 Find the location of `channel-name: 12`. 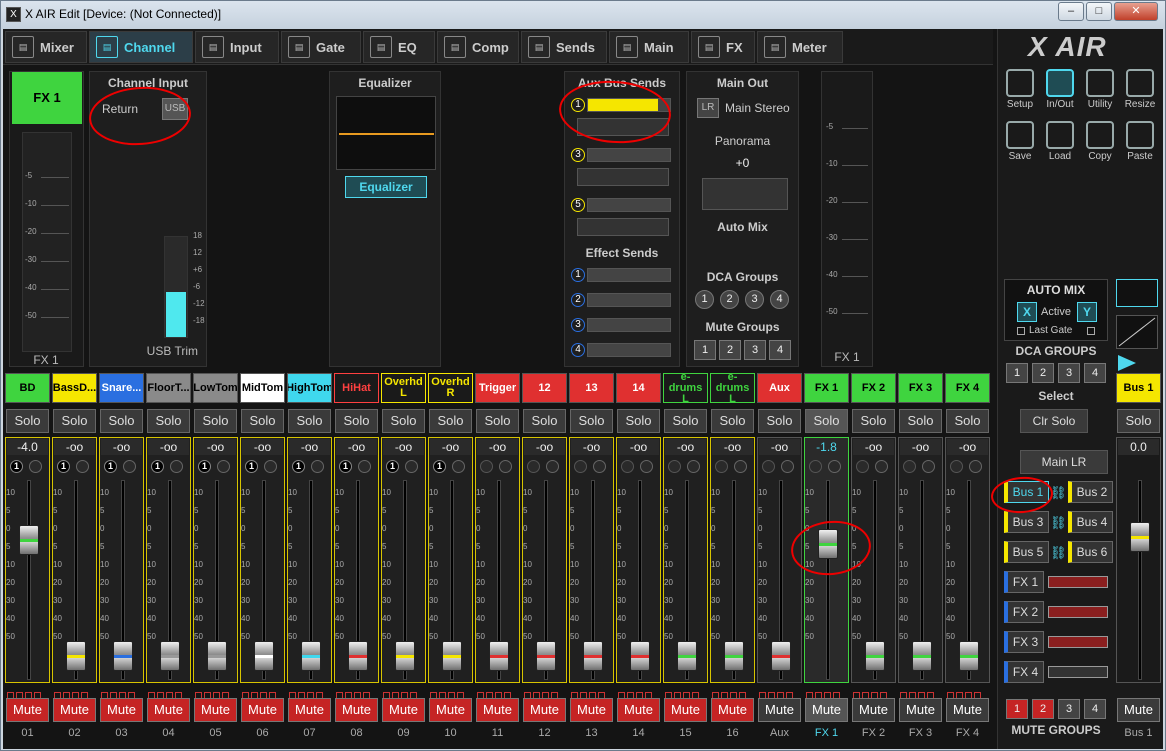

channel-name: 12 is located at coordinates (544, 388).